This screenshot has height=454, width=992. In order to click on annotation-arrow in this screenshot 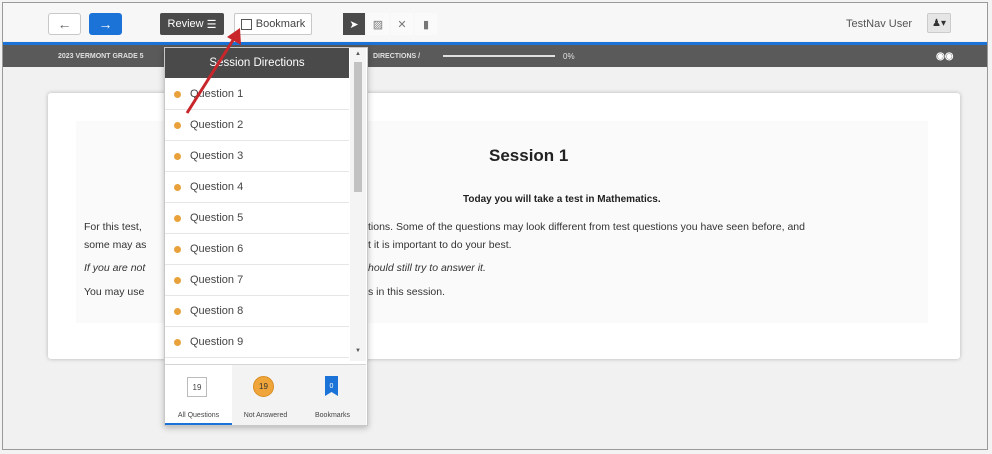, I will do `click(213, 71)`.